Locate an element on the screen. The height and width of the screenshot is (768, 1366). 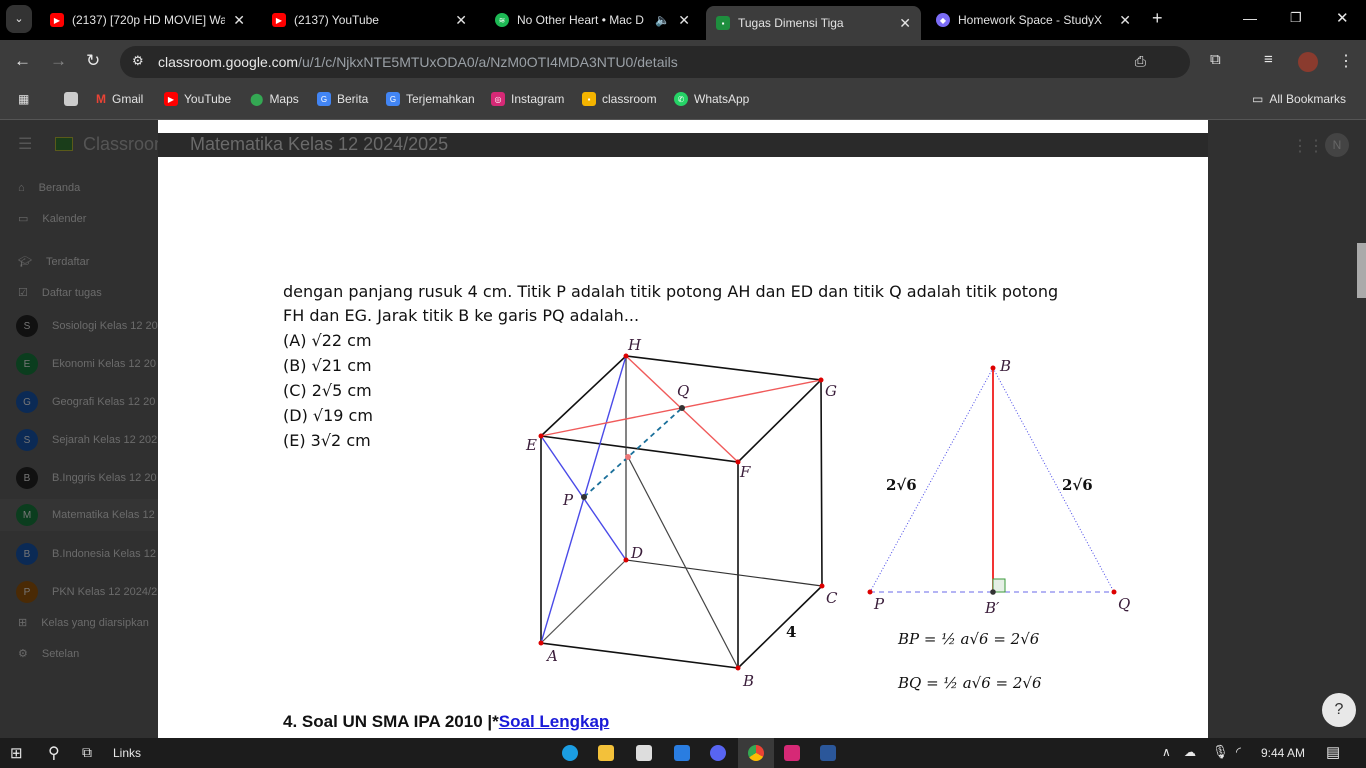
label-g: G is located at coordinates (831, 391).